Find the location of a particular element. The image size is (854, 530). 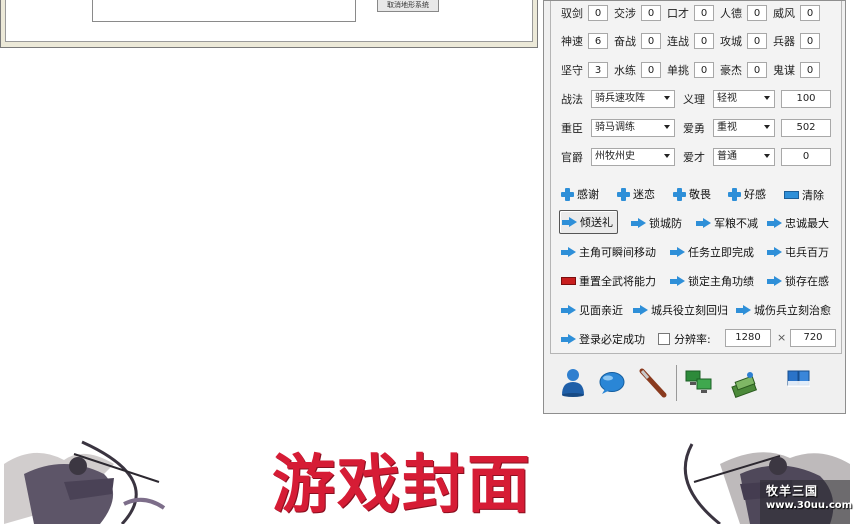

fear-button: 敬畏 is located at coordinates (692, 194).